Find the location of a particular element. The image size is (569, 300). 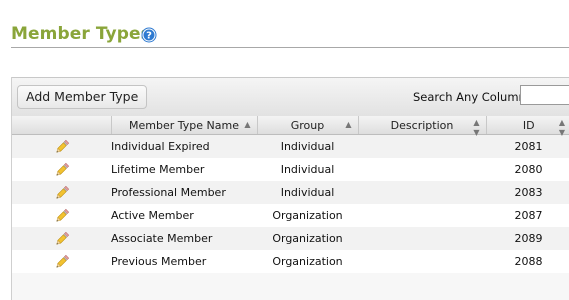

column-header-id: ID ▲ ▼ is located at coordinates (527, 126).